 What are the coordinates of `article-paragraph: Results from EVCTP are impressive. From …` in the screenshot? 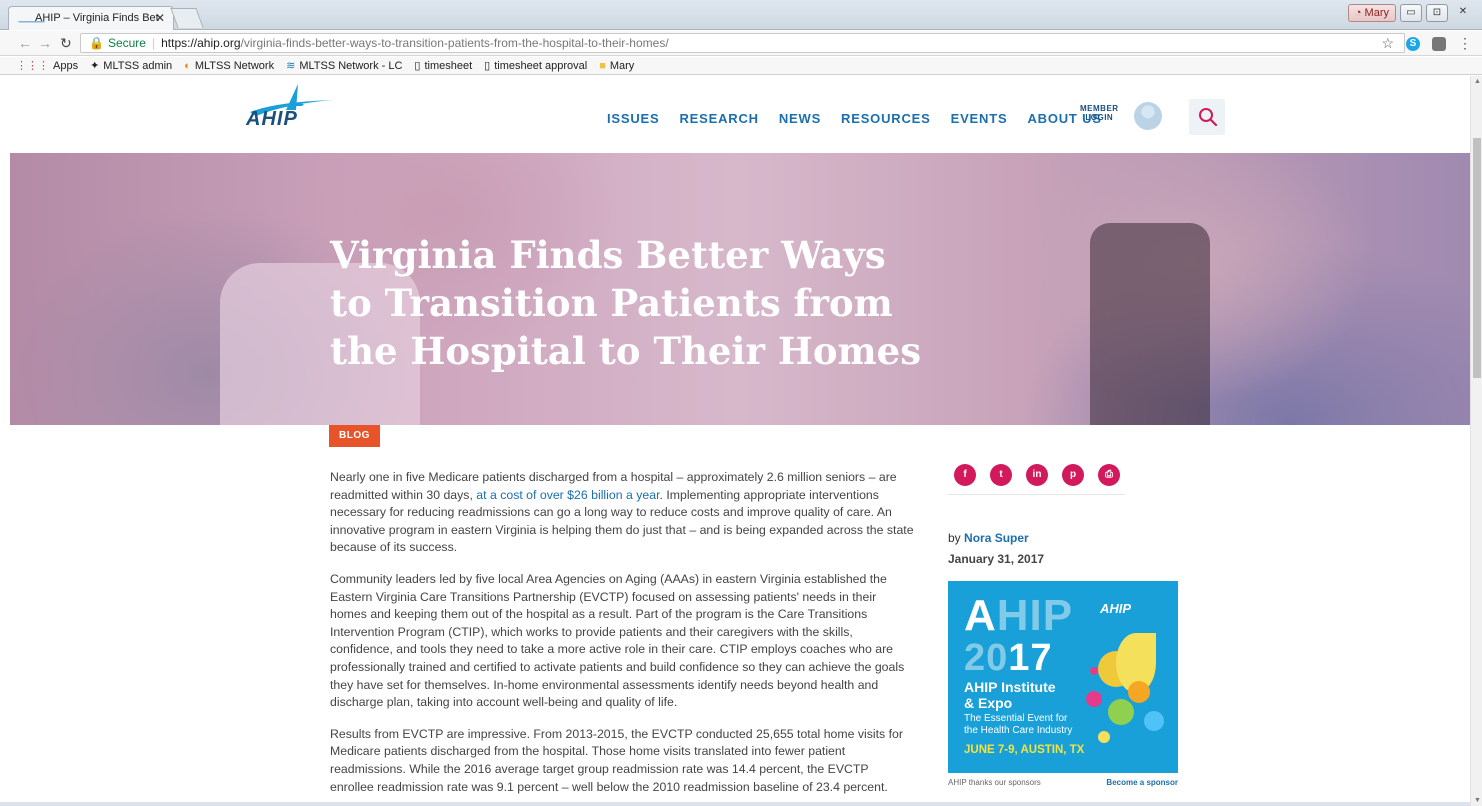 It's located at (616, 760).